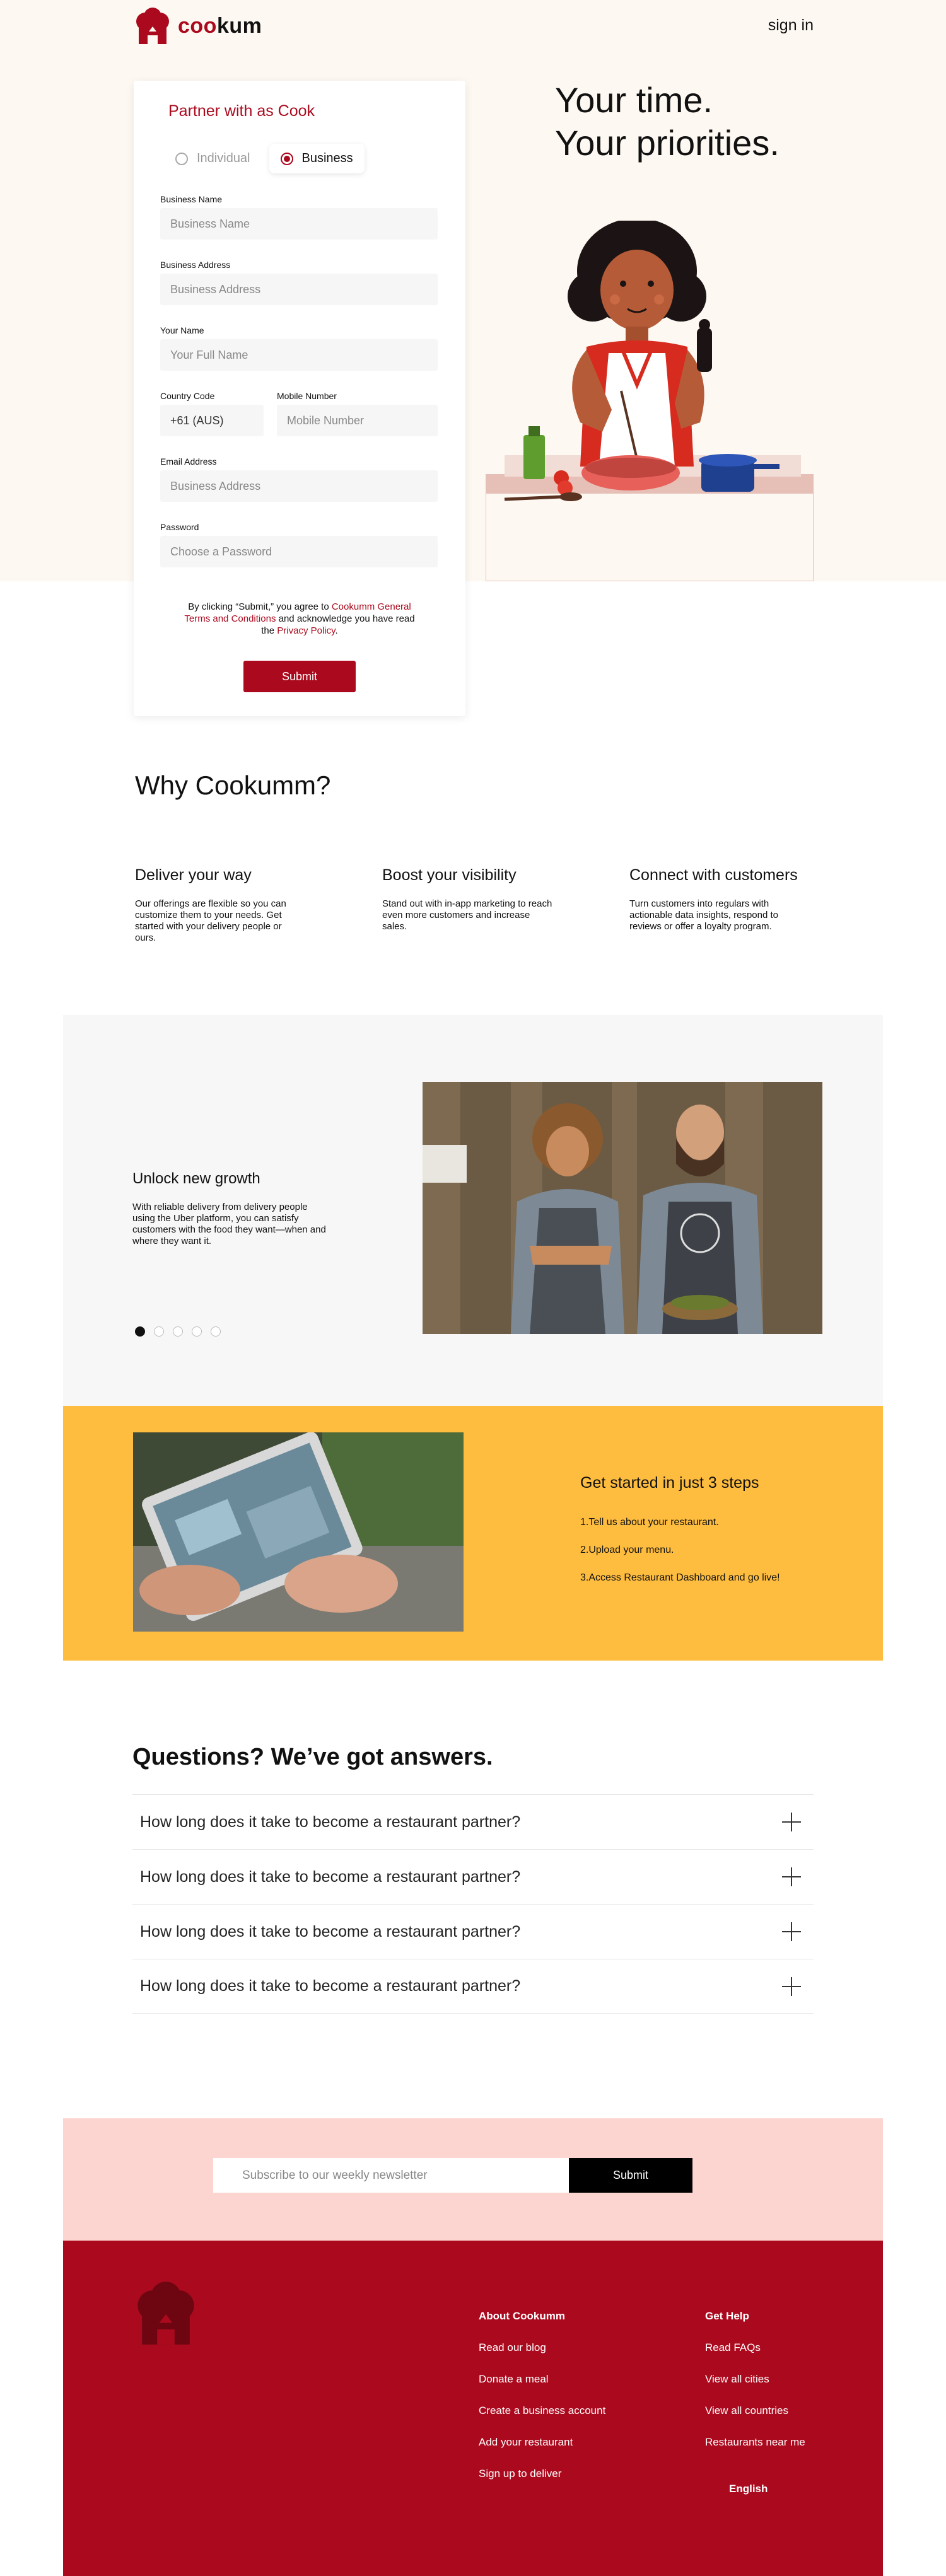 The height and width of the screenshot is (2576, 946). What do you see at coordinates (181, 158) in the screenshot?
I see `radio-circle-icon` at bounding box center [181, 158].